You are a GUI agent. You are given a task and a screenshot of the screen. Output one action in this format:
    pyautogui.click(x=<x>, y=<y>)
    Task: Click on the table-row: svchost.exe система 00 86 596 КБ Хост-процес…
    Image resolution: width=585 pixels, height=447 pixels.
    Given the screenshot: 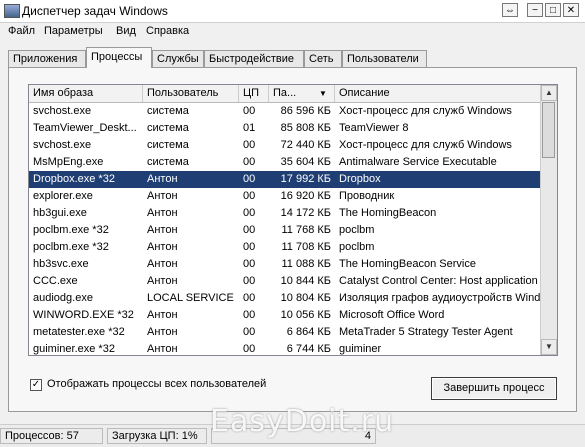 What is the action you would take?
    pyautogui.click(x=285, y=111)
    